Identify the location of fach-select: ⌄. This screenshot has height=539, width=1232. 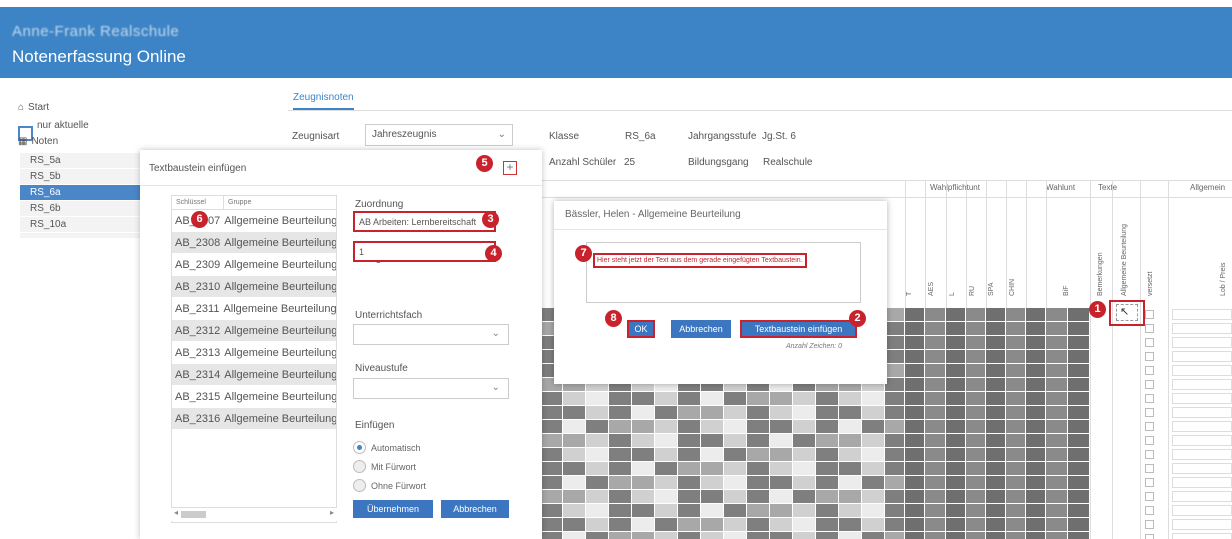
(431, 334).